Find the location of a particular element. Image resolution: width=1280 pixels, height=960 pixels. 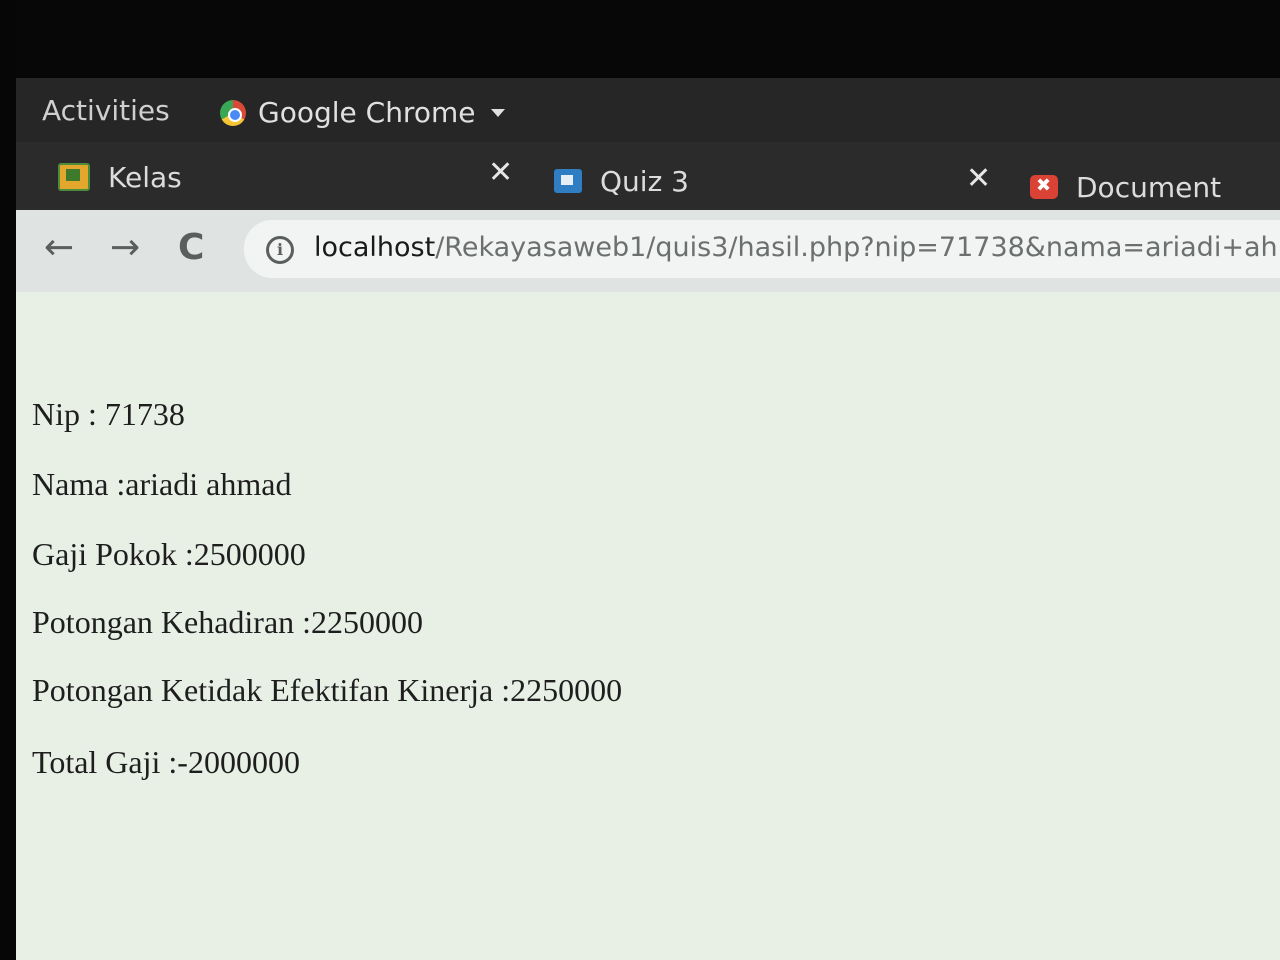

info-icon: i is located at coordinates (280, 250).